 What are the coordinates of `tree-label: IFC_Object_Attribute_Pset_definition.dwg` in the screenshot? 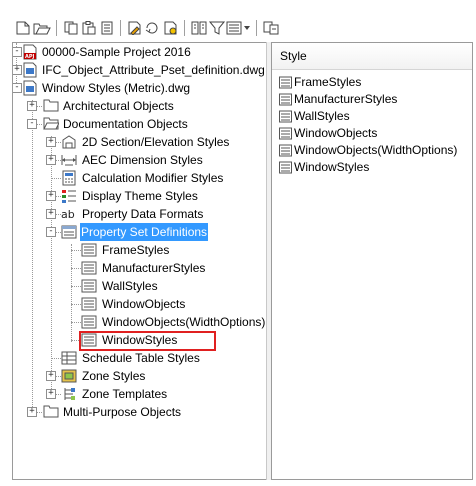 It's located at (153, 70).